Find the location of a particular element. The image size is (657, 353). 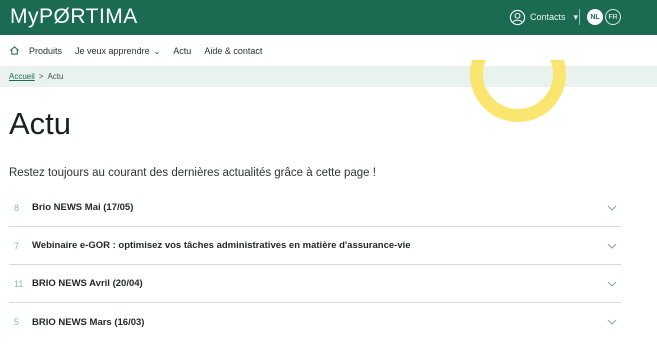

user-icon is located at coordinates (517, 17).